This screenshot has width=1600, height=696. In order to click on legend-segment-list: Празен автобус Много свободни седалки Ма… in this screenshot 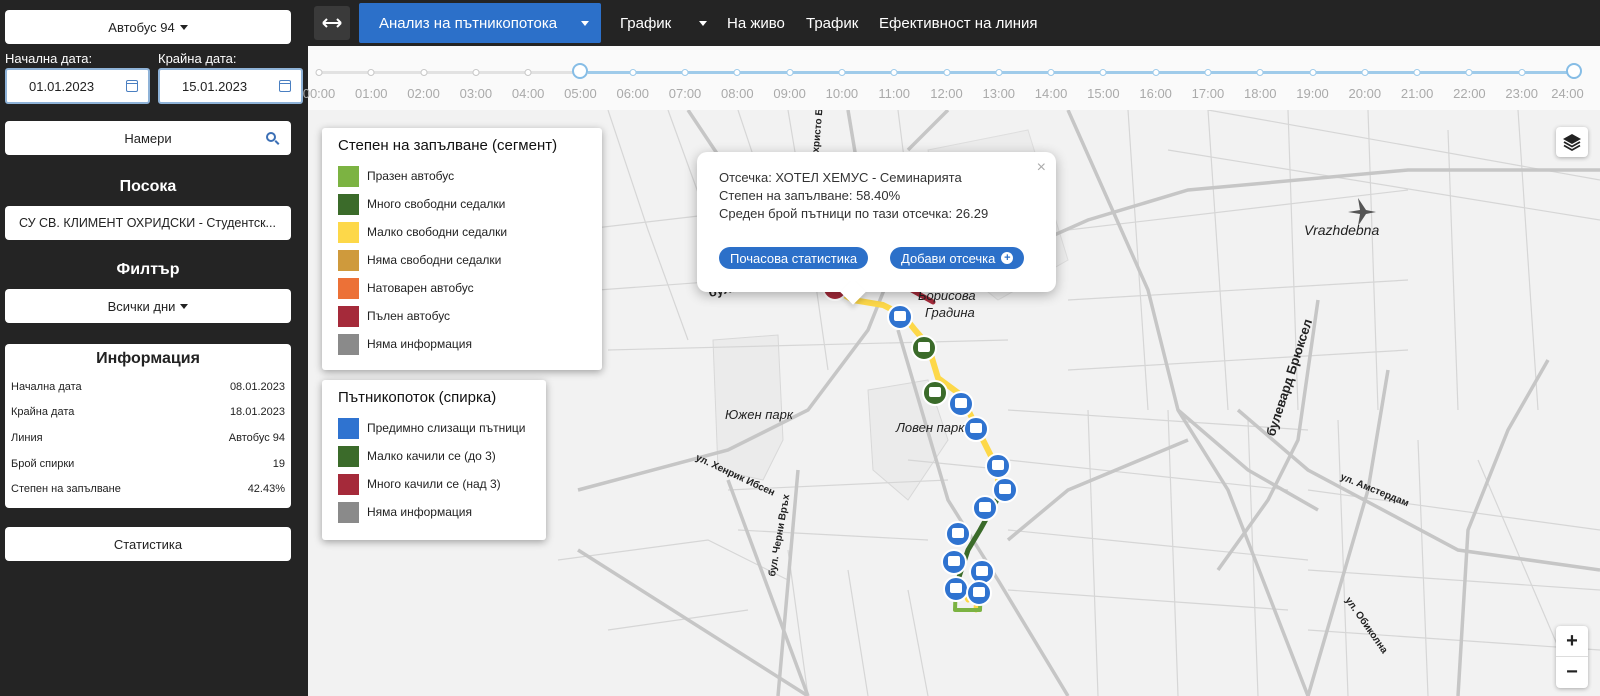, I will do `click(462, 260)`.